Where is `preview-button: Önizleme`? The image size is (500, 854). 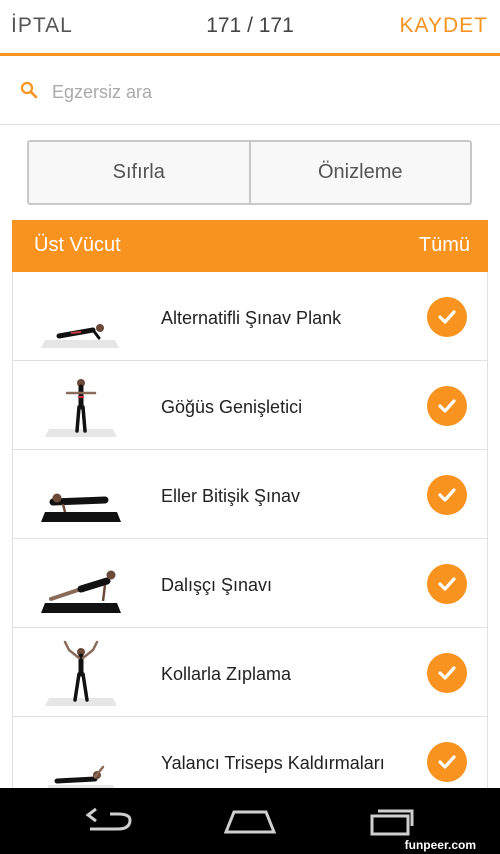
preview-button: Önizleme is located at coordinates (359, 172).